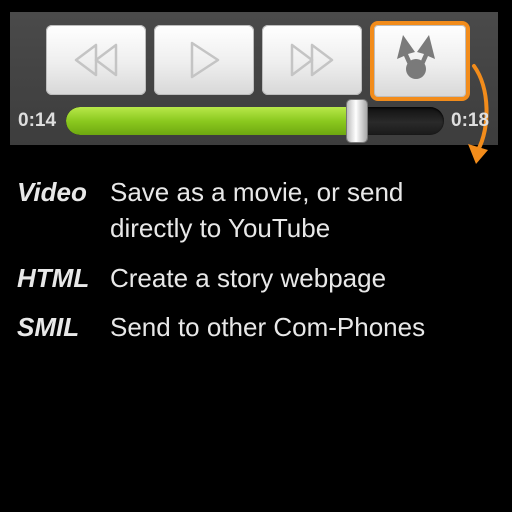 Image resolution: width=512 pixels, height=512 pixels. I want to click on rewind-button, so click(96, 60).